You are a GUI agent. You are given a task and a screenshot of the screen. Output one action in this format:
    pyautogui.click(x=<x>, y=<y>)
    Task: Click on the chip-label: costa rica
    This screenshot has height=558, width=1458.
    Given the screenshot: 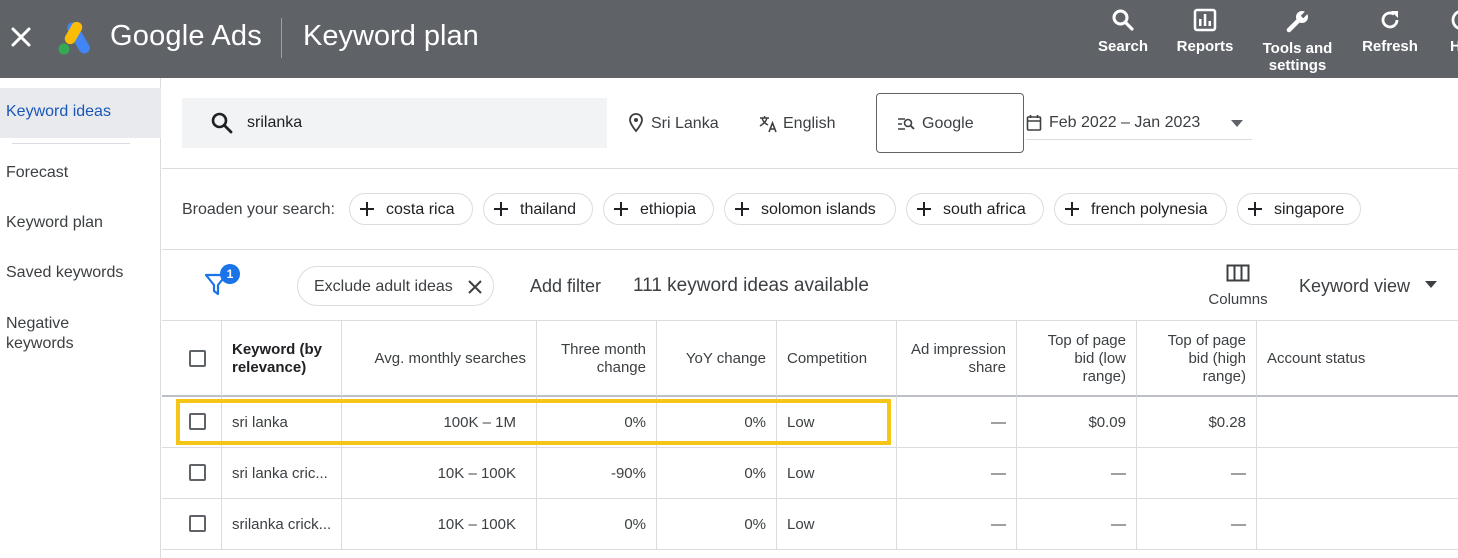 What is the action you would take?
    pyautogui.click(x=420, y=209)
    